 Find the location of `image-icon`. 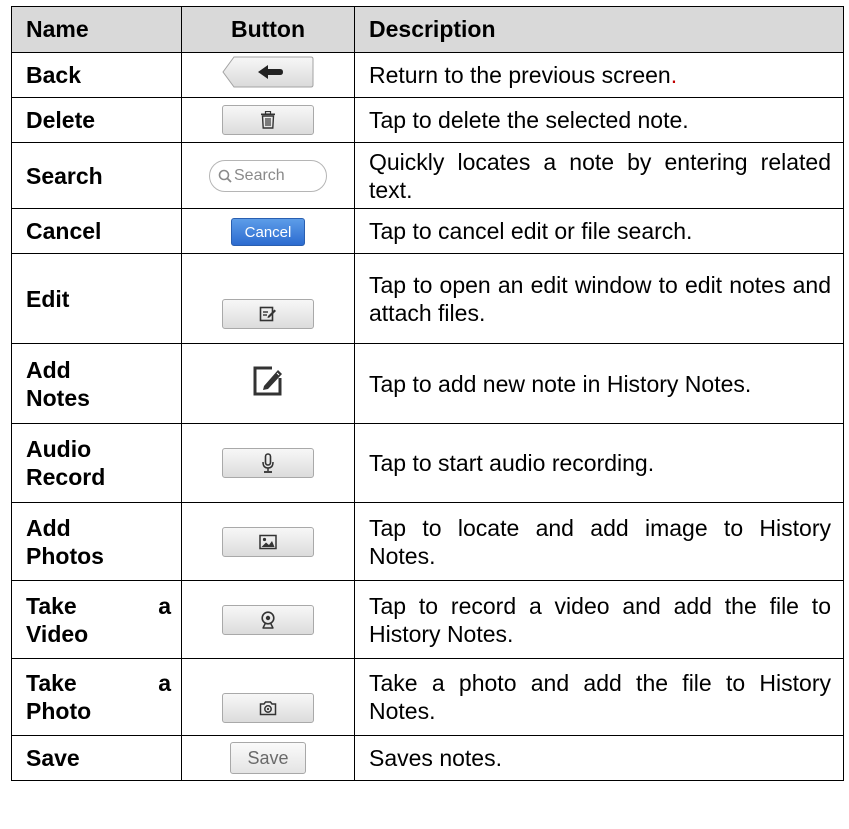

image-icon is located at coordinates (268, 541).